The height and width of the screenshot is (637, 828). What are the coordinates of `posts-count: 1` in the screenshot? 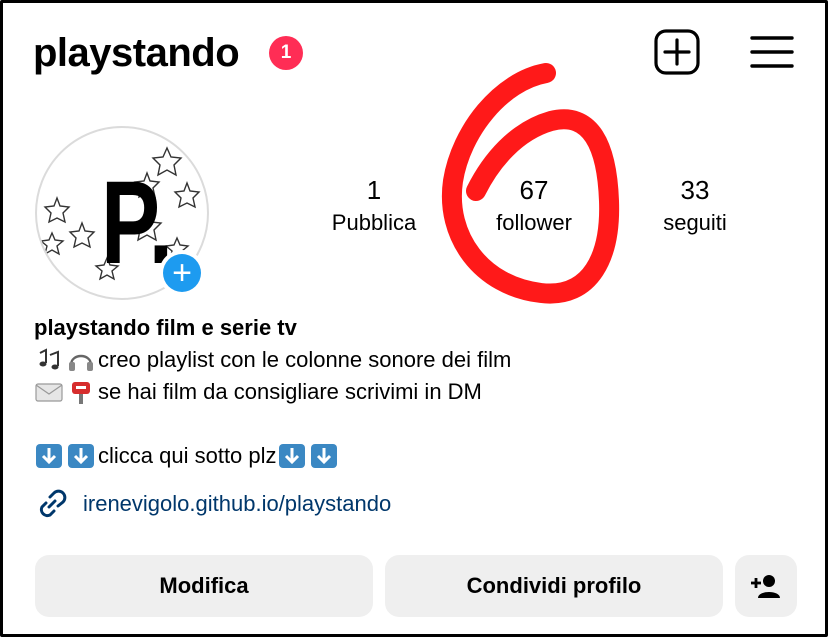 It's located at (374, 190).